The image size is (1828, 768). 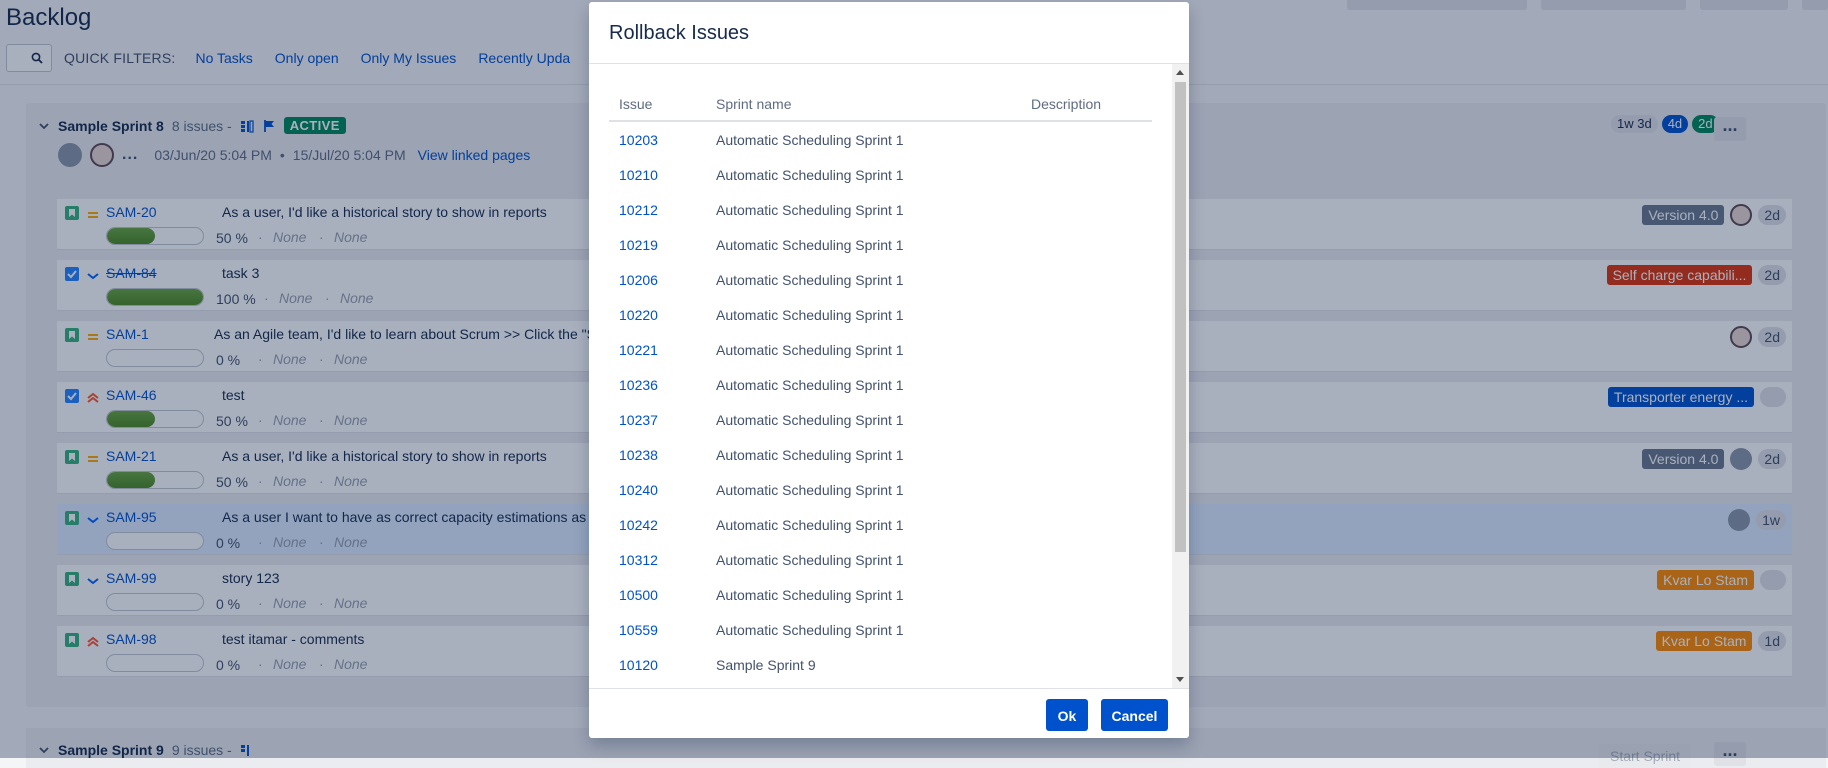 I want to click on scroll-up-arrow, so click(x=1180, y=72).